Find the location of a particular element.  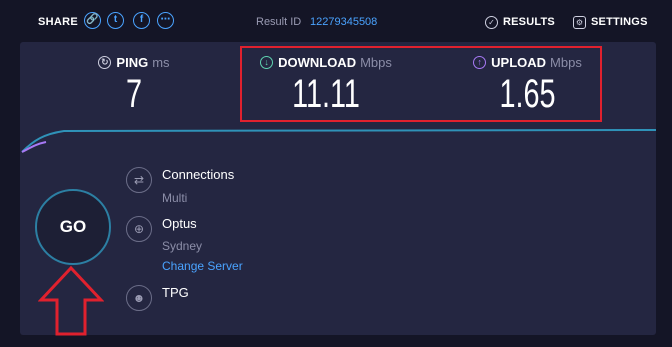

share-label: SHARE is located at coordinates (58, 22).